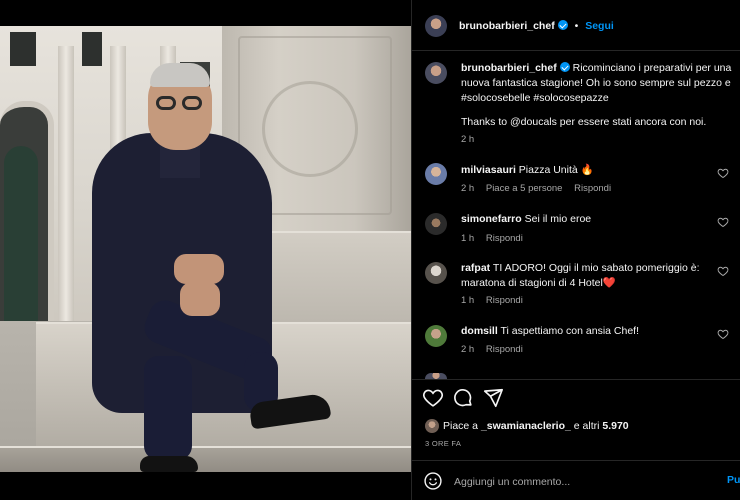 The image size is (740, 500). I want to click on comment-meta: 2 h Piace a 5 persone Rispondi, so click(536, 188).